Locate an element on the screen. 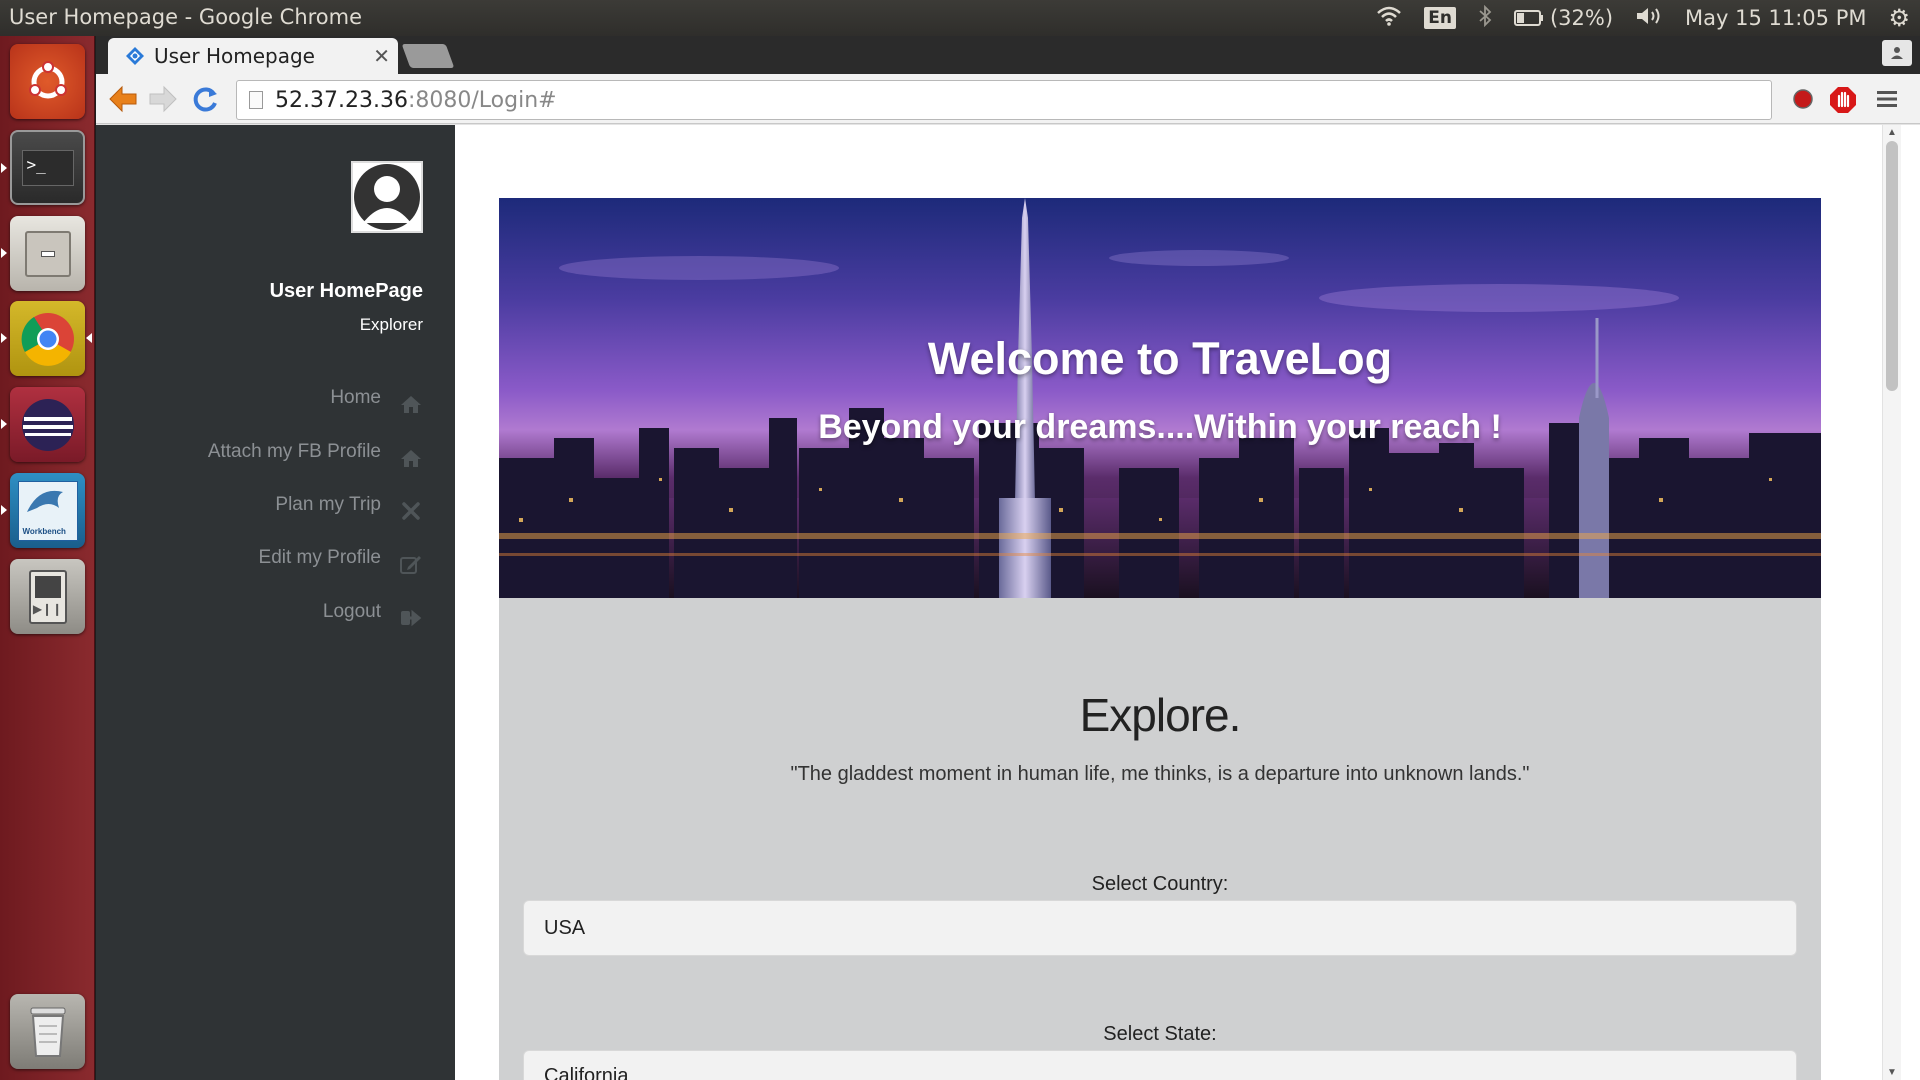 This screenshot has height=1080, width=1920. scroll-down-arrow-icon: ▼ is located at coordinates (1892, 1072).